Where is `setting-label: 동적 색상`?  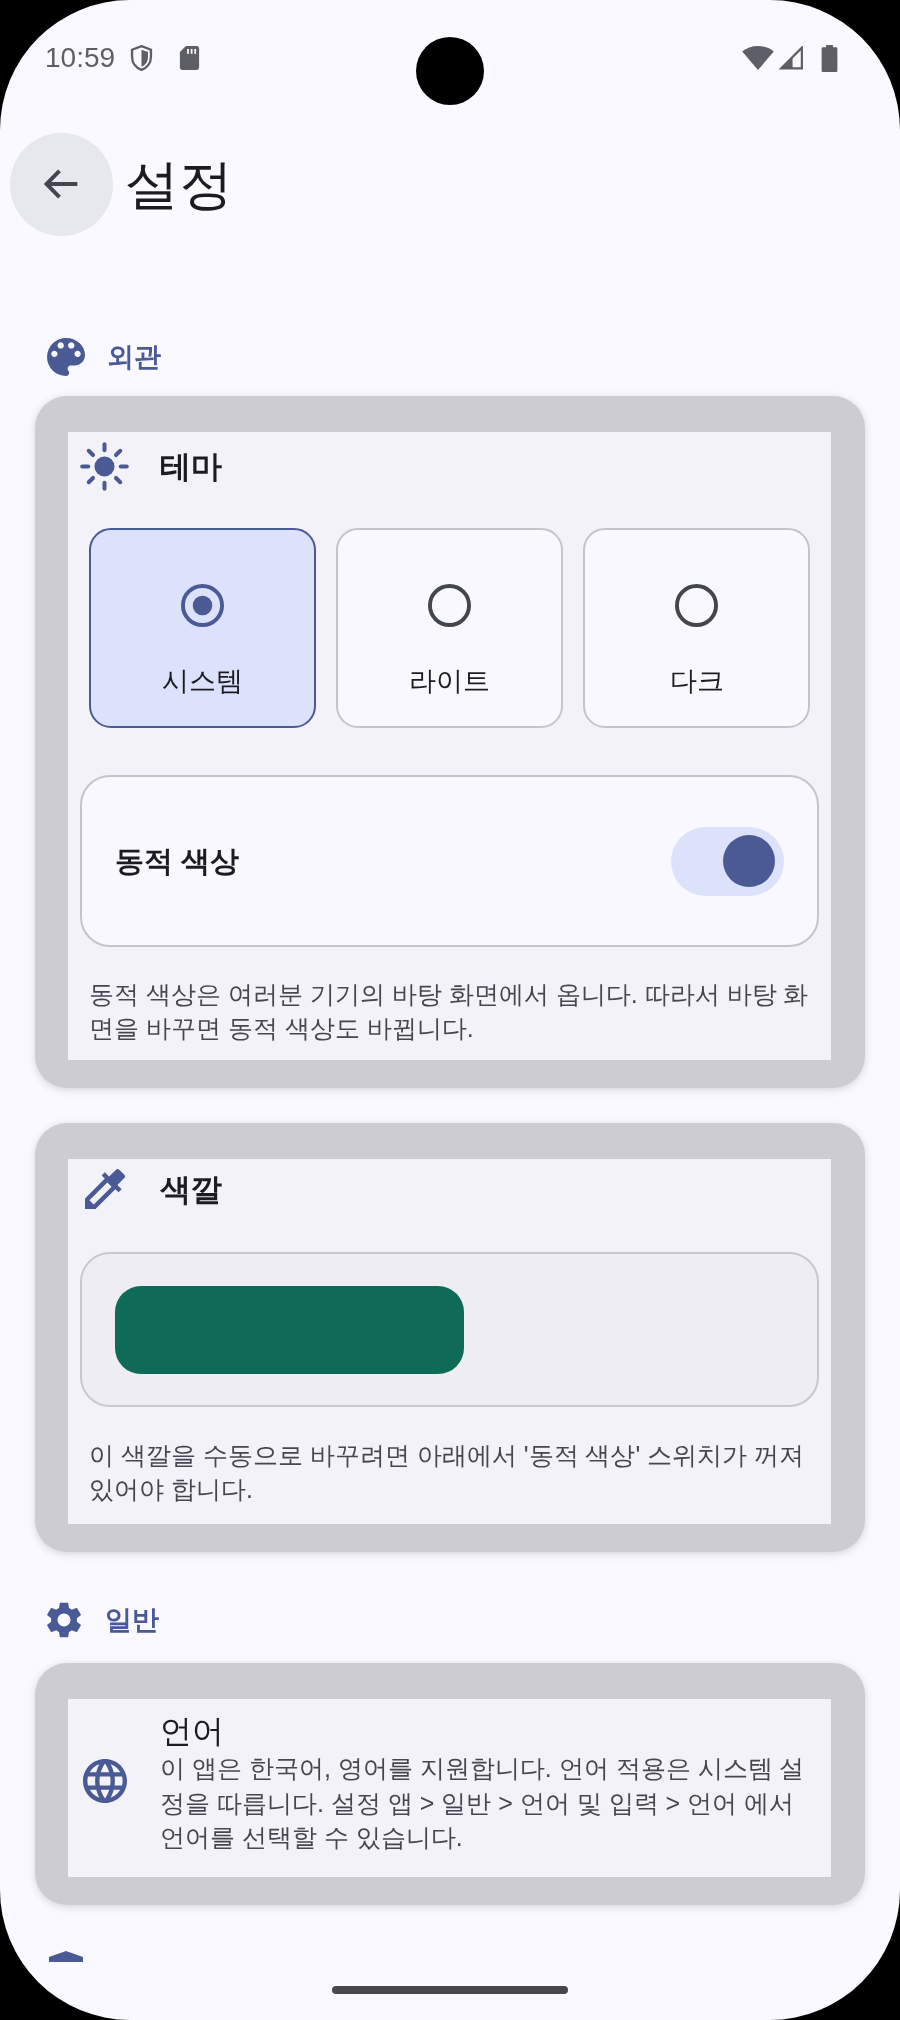 setting-label: 동적 색상 is located at coordinates (177, 861).